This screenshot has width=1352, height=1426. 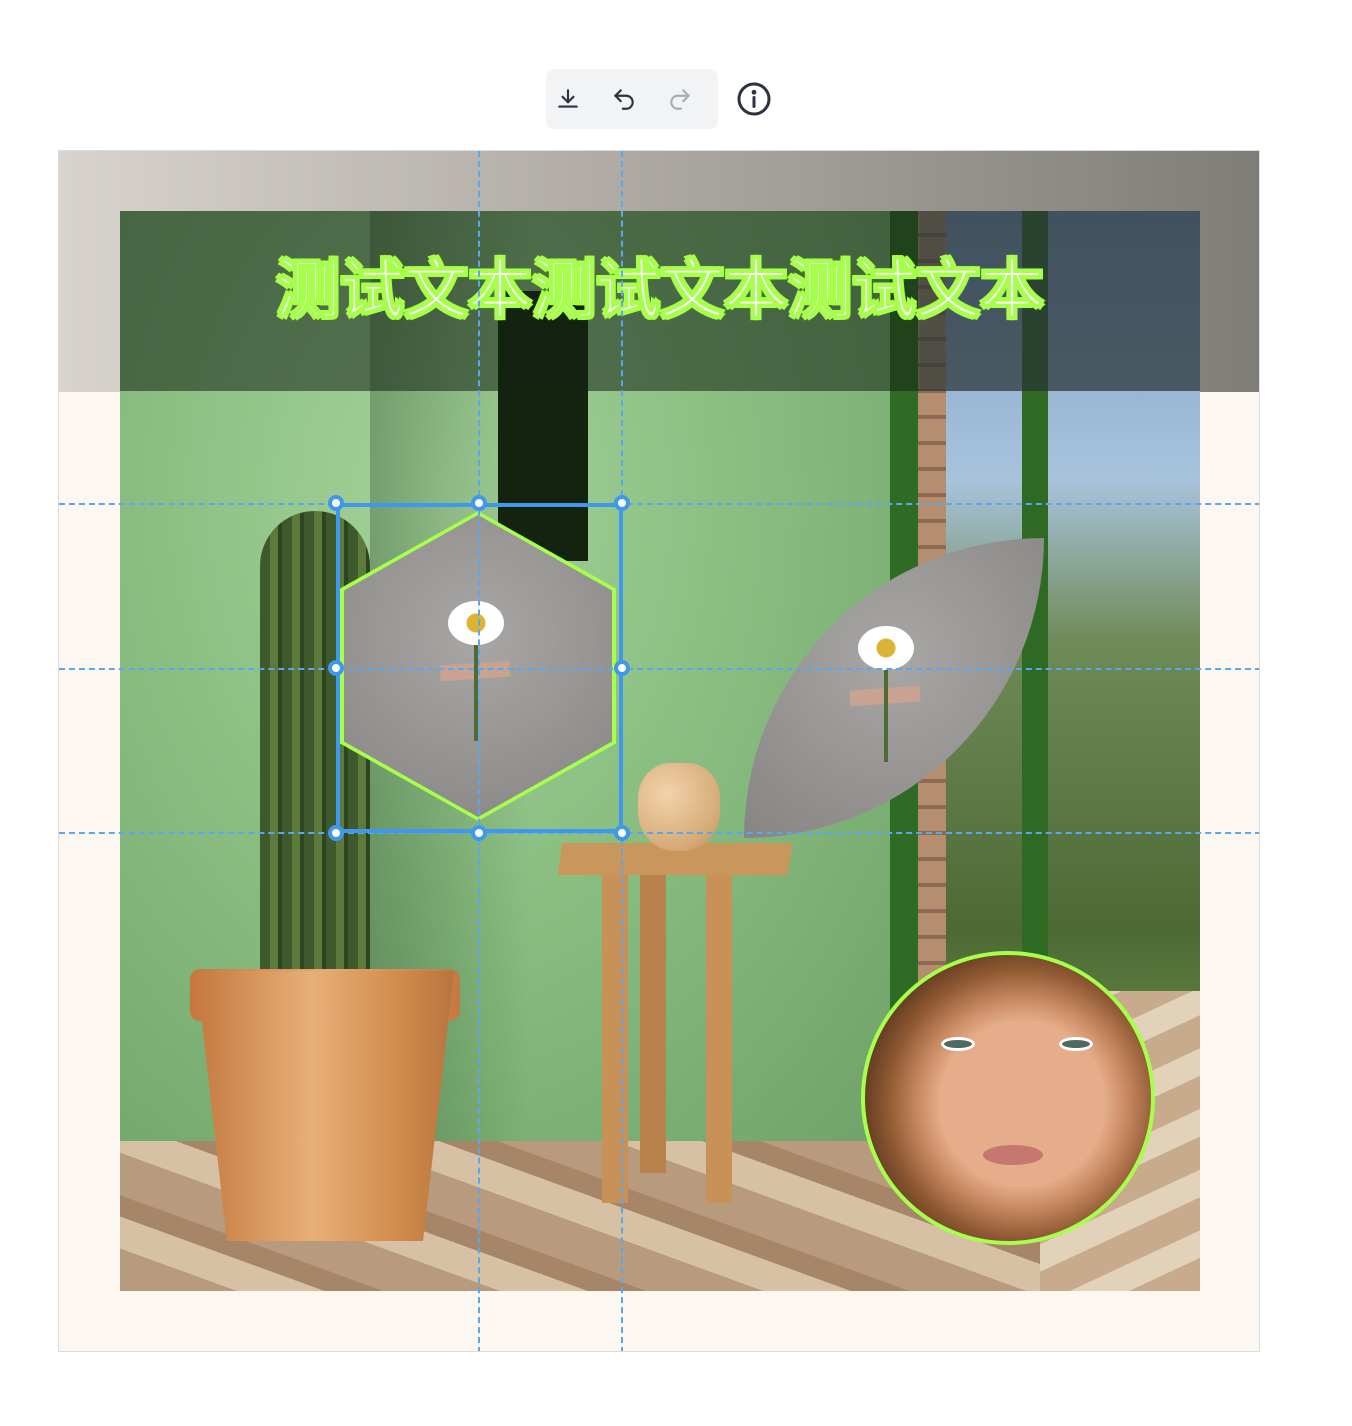 What do you see at coordinates (679, 807) in the screenshot?
I see `clay-vase` at bounding box center [679, 807].